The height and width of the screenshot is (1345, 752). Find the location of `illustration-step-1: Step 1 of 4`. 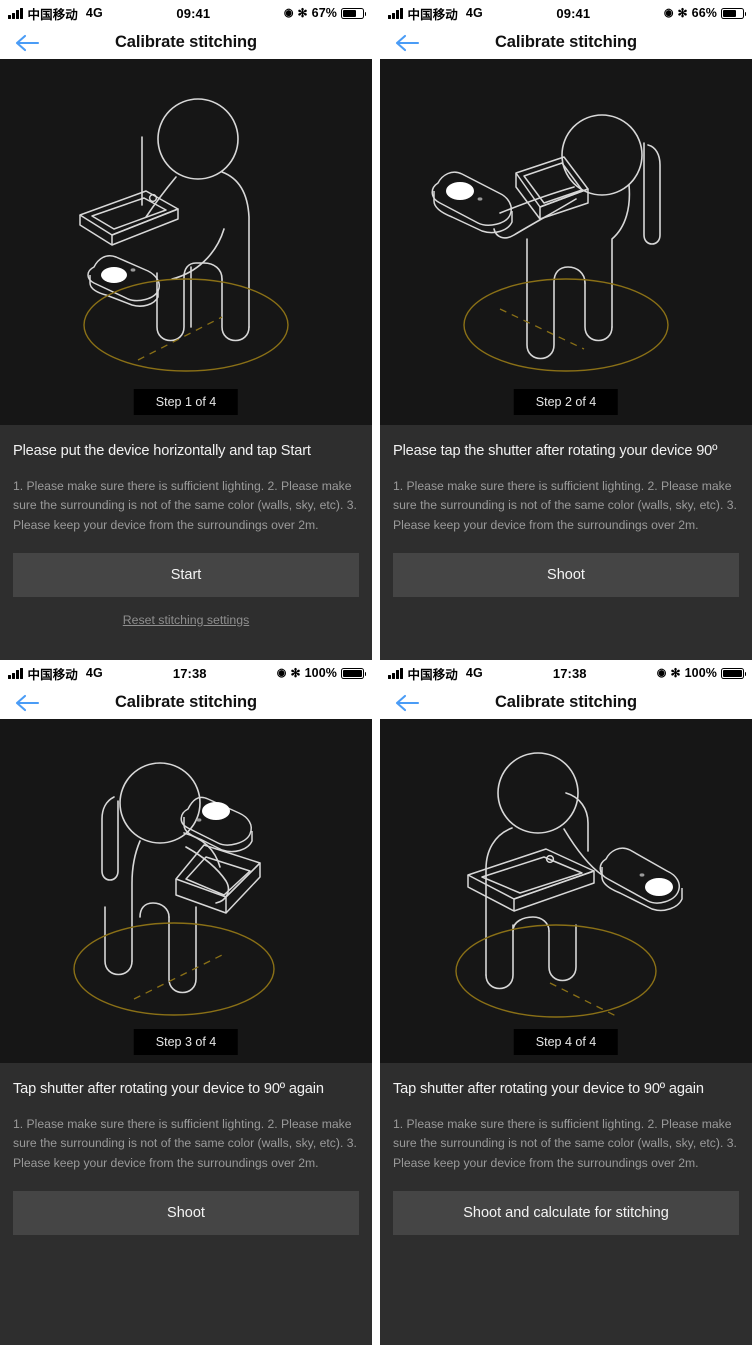

illustration-step-1: Step 1 of 4 is located at coordinates (186, 242).